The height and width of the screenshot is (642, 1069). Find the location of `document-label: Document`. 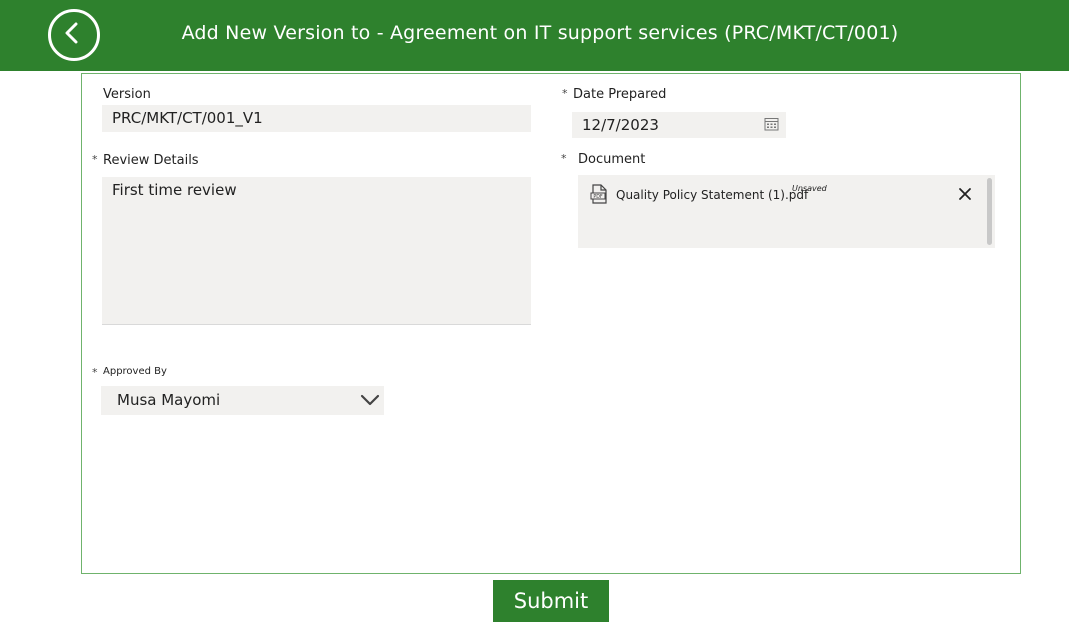

document-label: Document is located at coordinates (612, 159).